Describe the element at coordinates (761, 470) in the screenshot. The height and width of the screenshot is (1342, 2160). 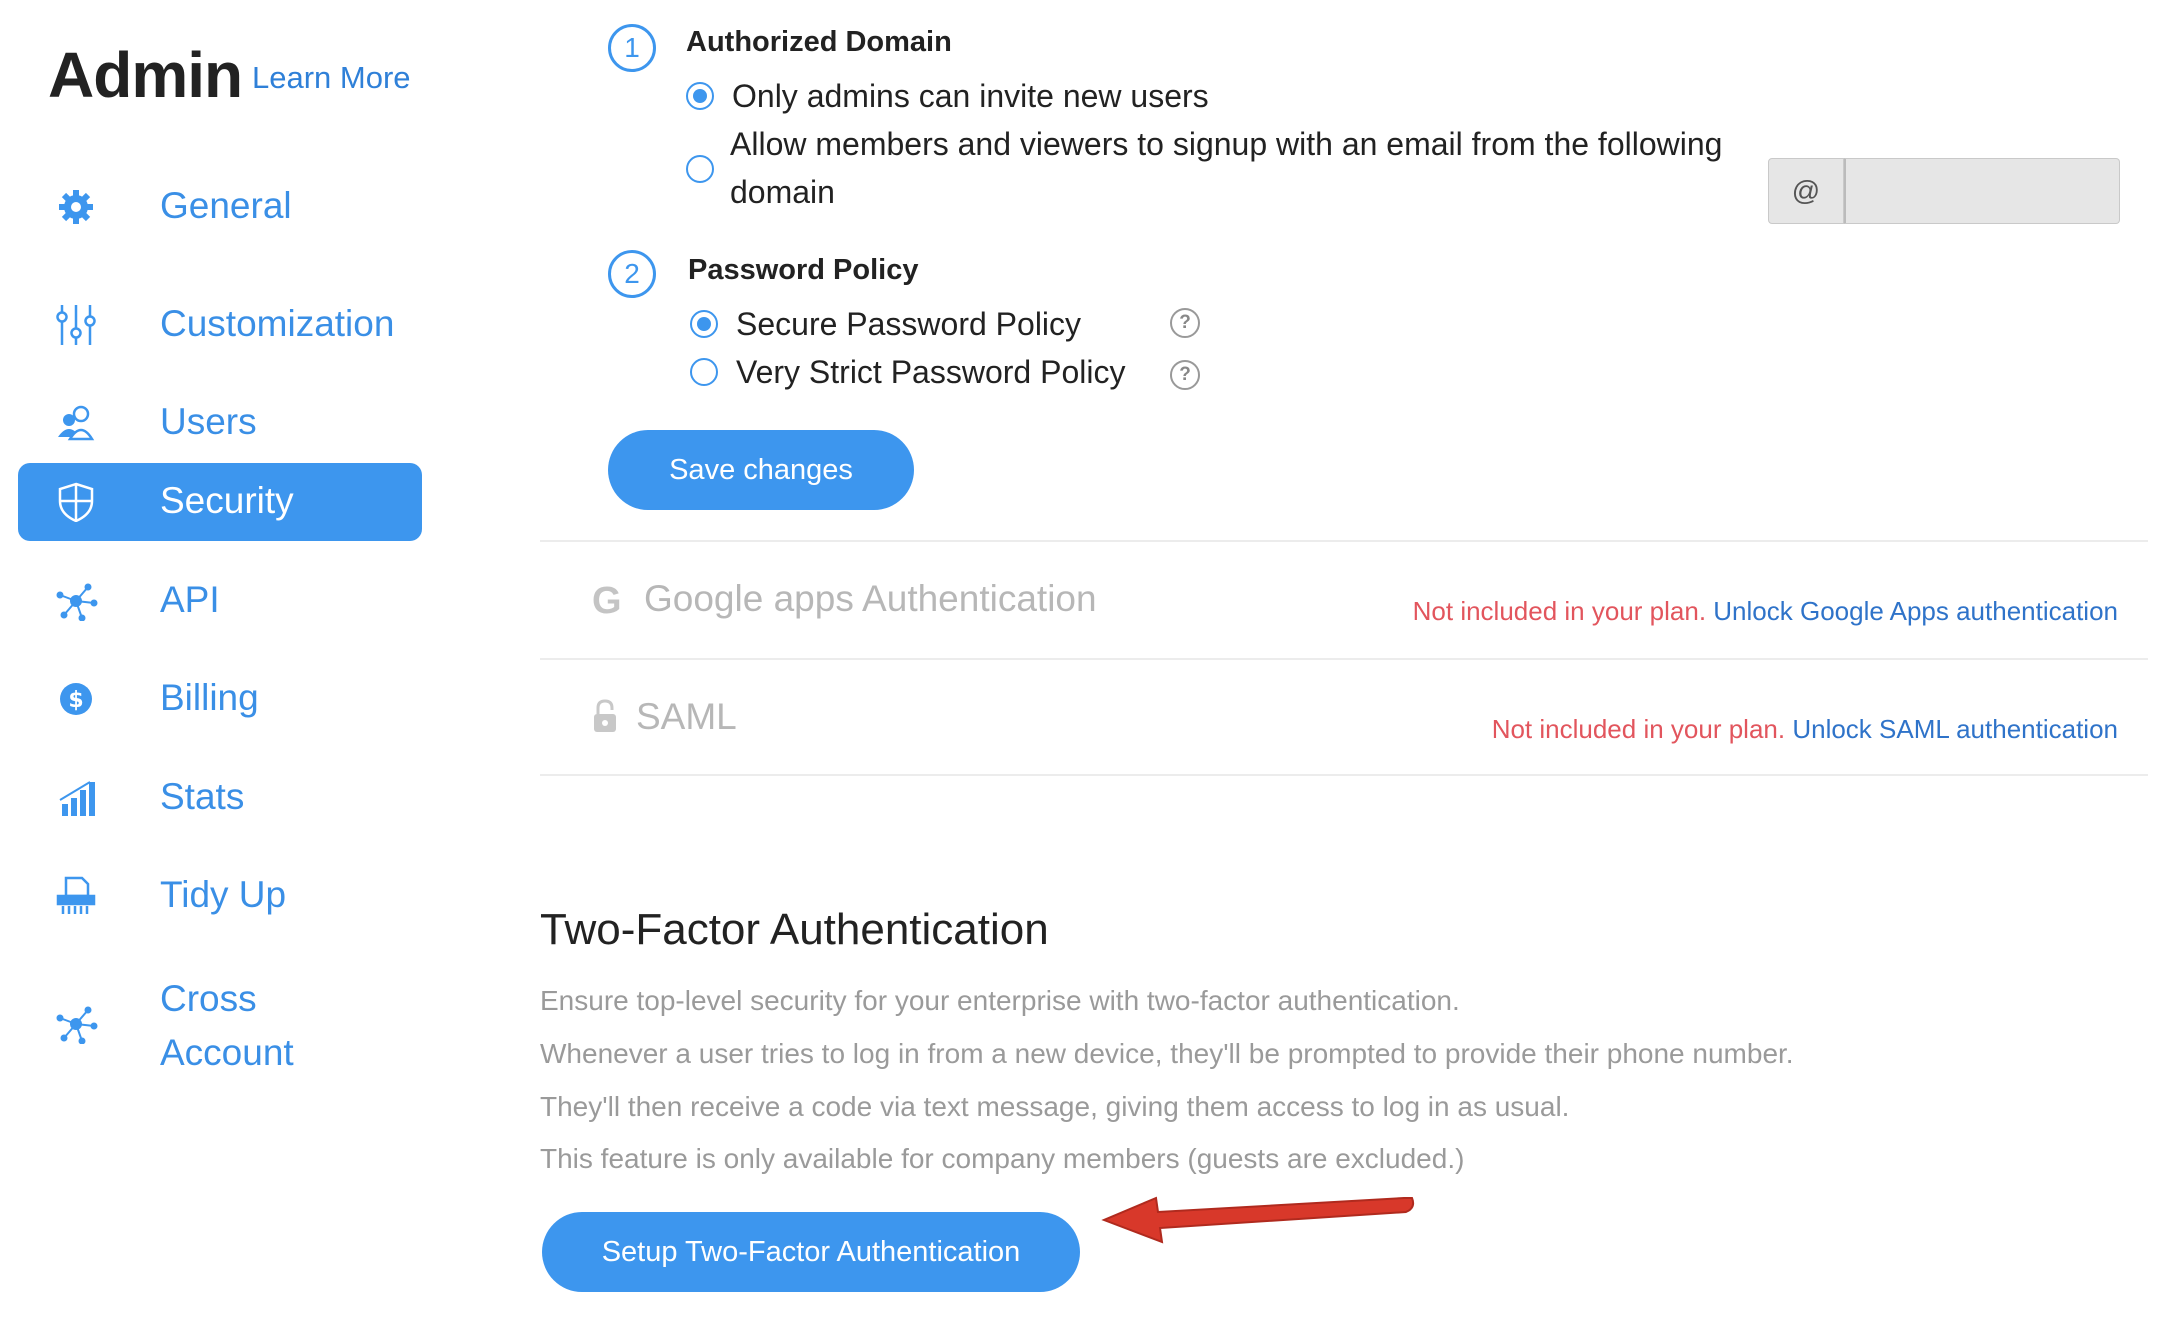
I see `save-changes-button: Save changes` at that location.